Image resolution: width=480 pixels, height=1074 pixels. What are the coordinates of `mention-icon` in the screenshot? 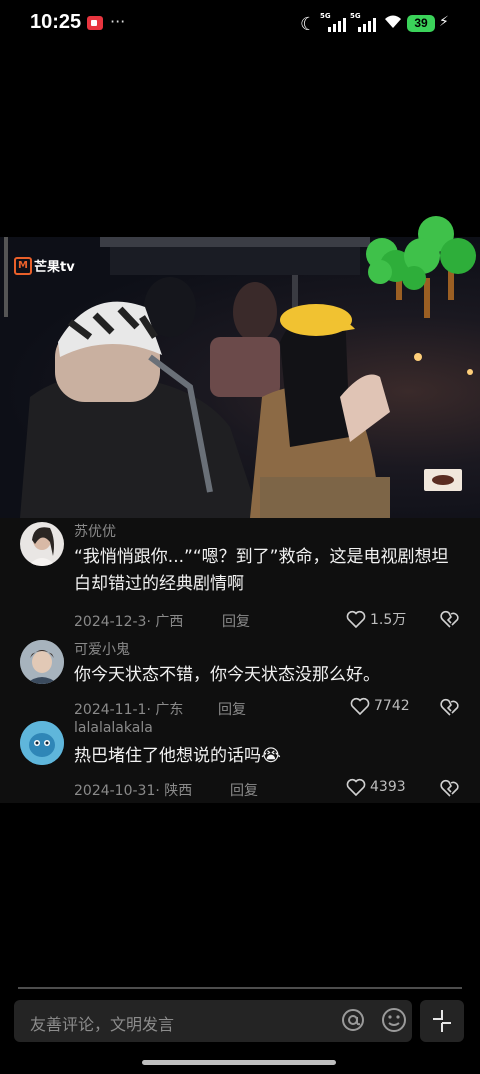 It's located at (353, 1020).